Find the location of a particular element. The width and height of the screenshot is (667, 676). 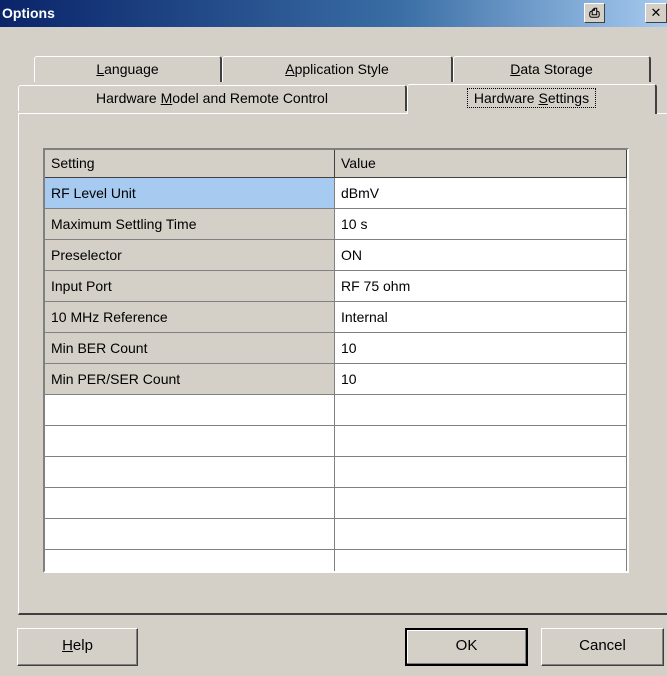

table-row: Preselector ON is located at coordinates (336, 255).